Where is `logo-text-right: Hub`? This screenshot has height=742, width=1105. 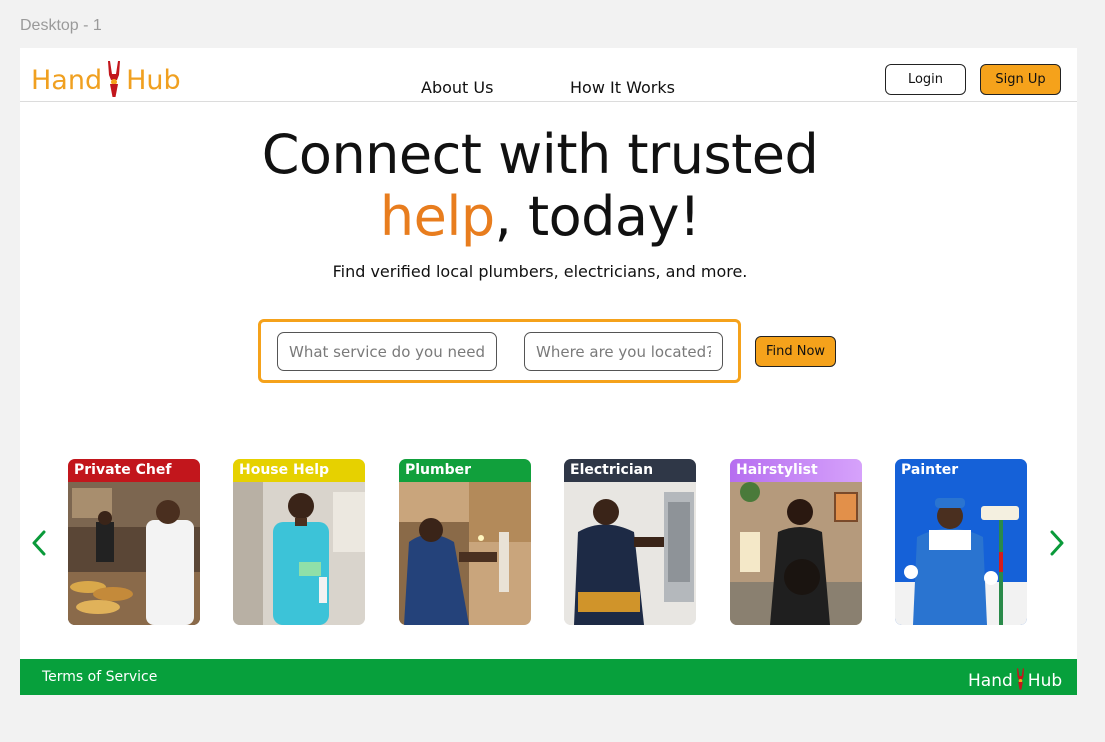 logo-text-right: Hub is located at coordinates (153, 80).